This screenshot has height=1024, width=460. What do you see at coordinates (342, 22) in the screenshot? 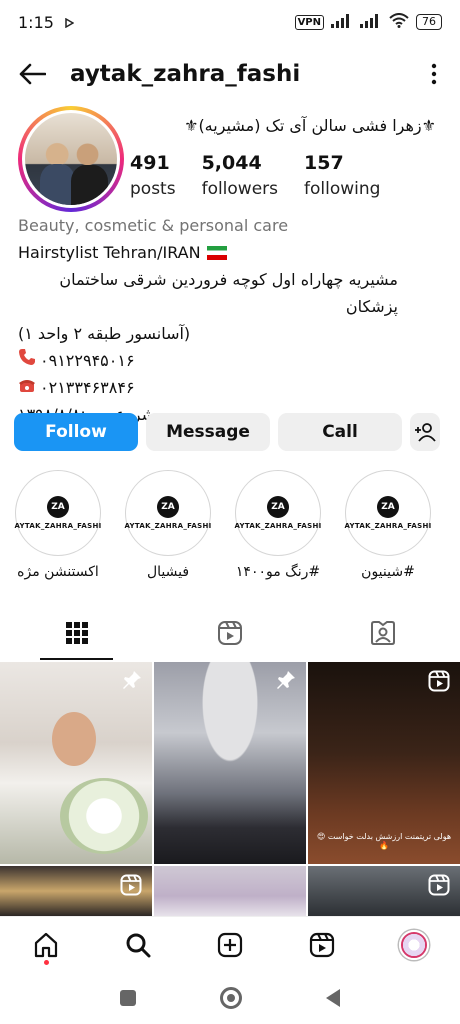
I see `signal-icon` at bounding box center [342, 22].